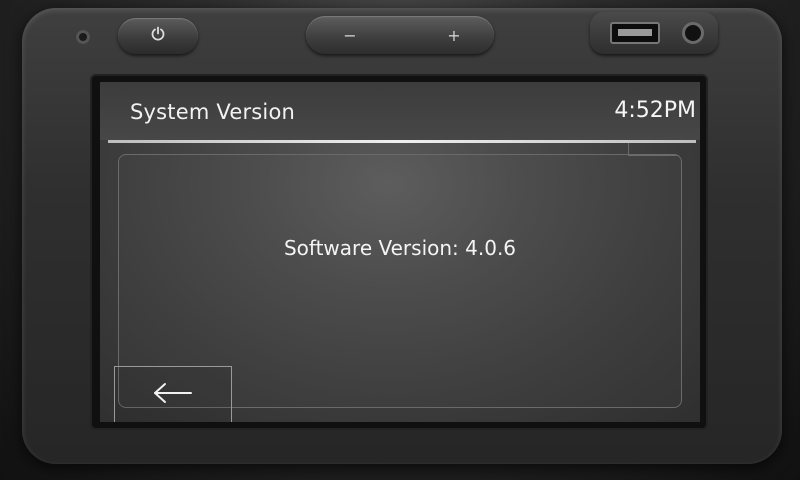 The width and height of the screenshot is (800, 480). I want to click on power-icon, so click(158, 36).